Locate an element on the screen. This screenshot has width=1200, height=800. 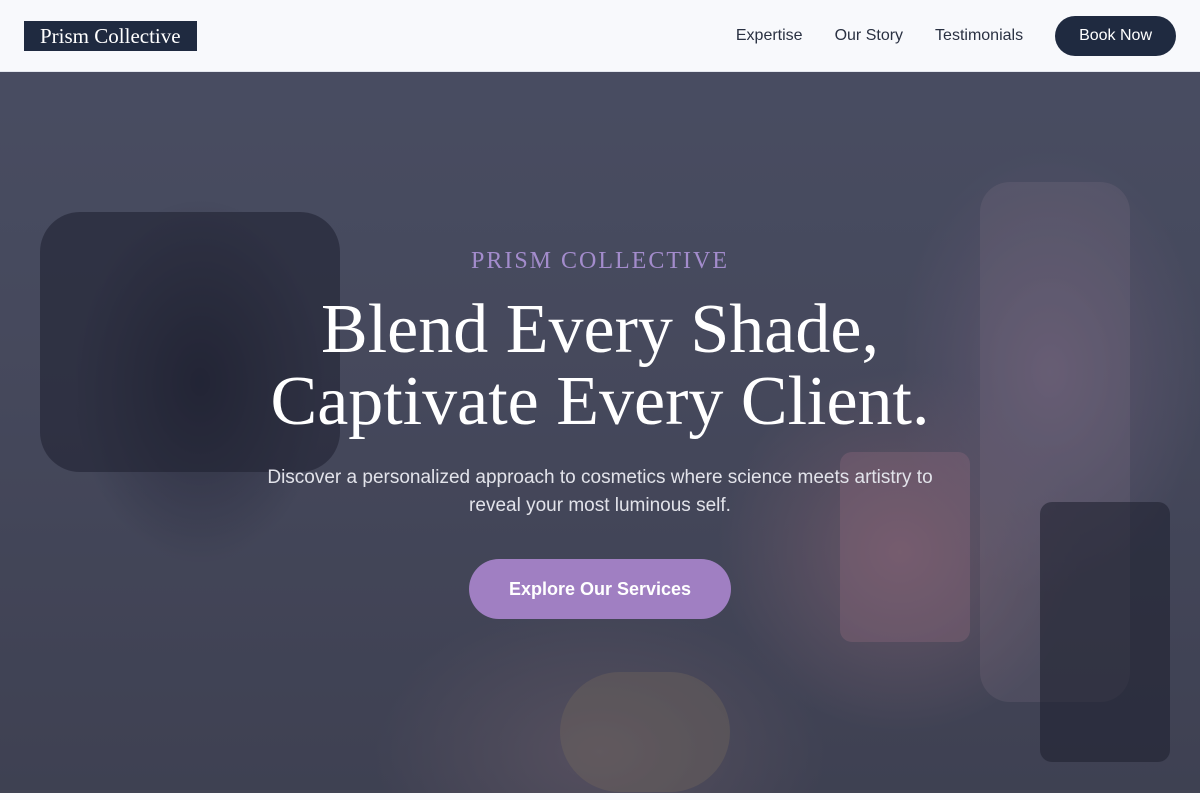
hero-eyebrow: PRISM COLLECTIVE is located at coordinates (599, 261).